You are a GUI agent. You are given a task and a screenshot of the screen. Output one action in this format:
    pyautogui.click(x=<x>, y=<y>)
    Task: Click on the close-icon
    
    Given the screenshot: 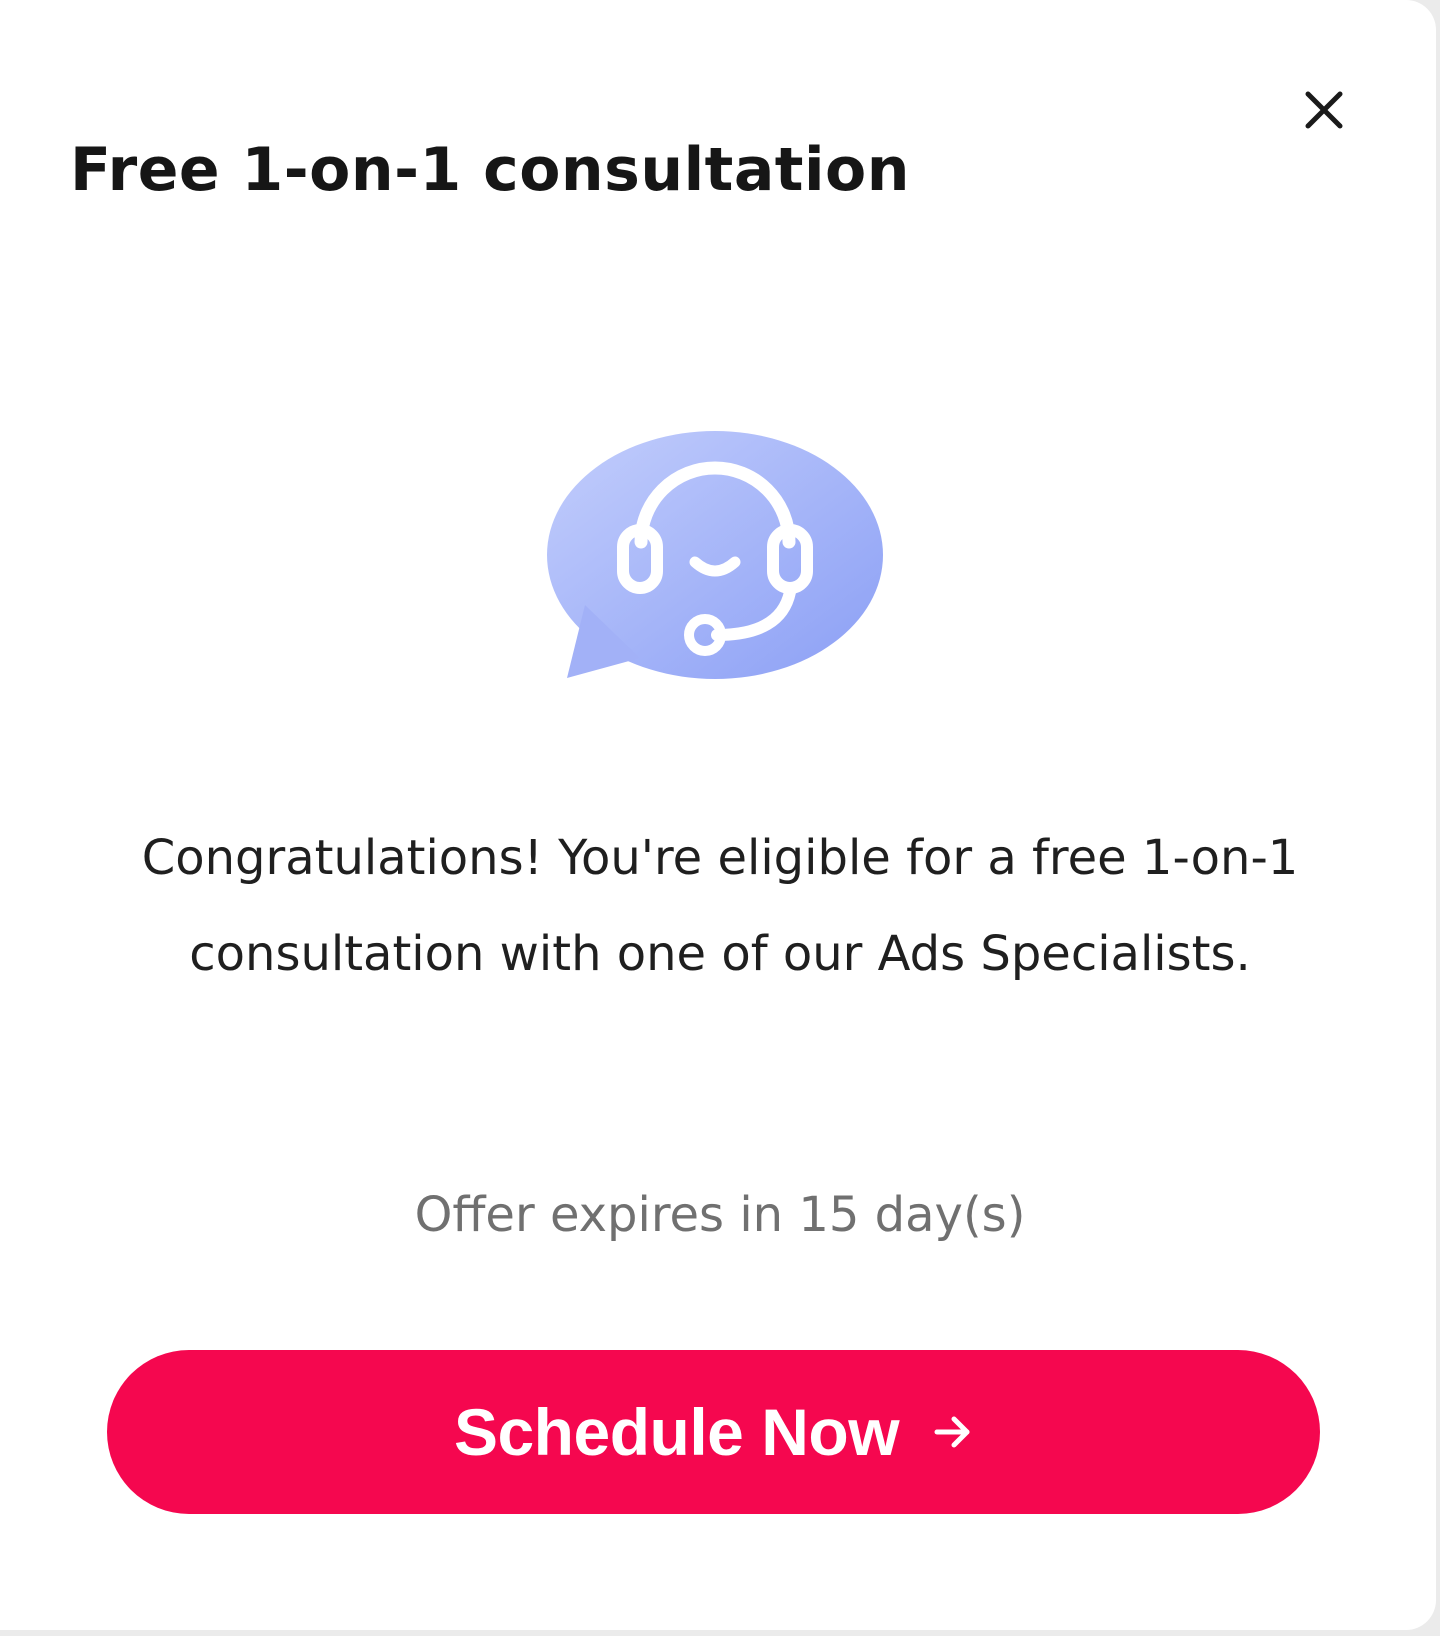 What is the action you would take?
    pyautogui.click(x=1324, y=110)
    